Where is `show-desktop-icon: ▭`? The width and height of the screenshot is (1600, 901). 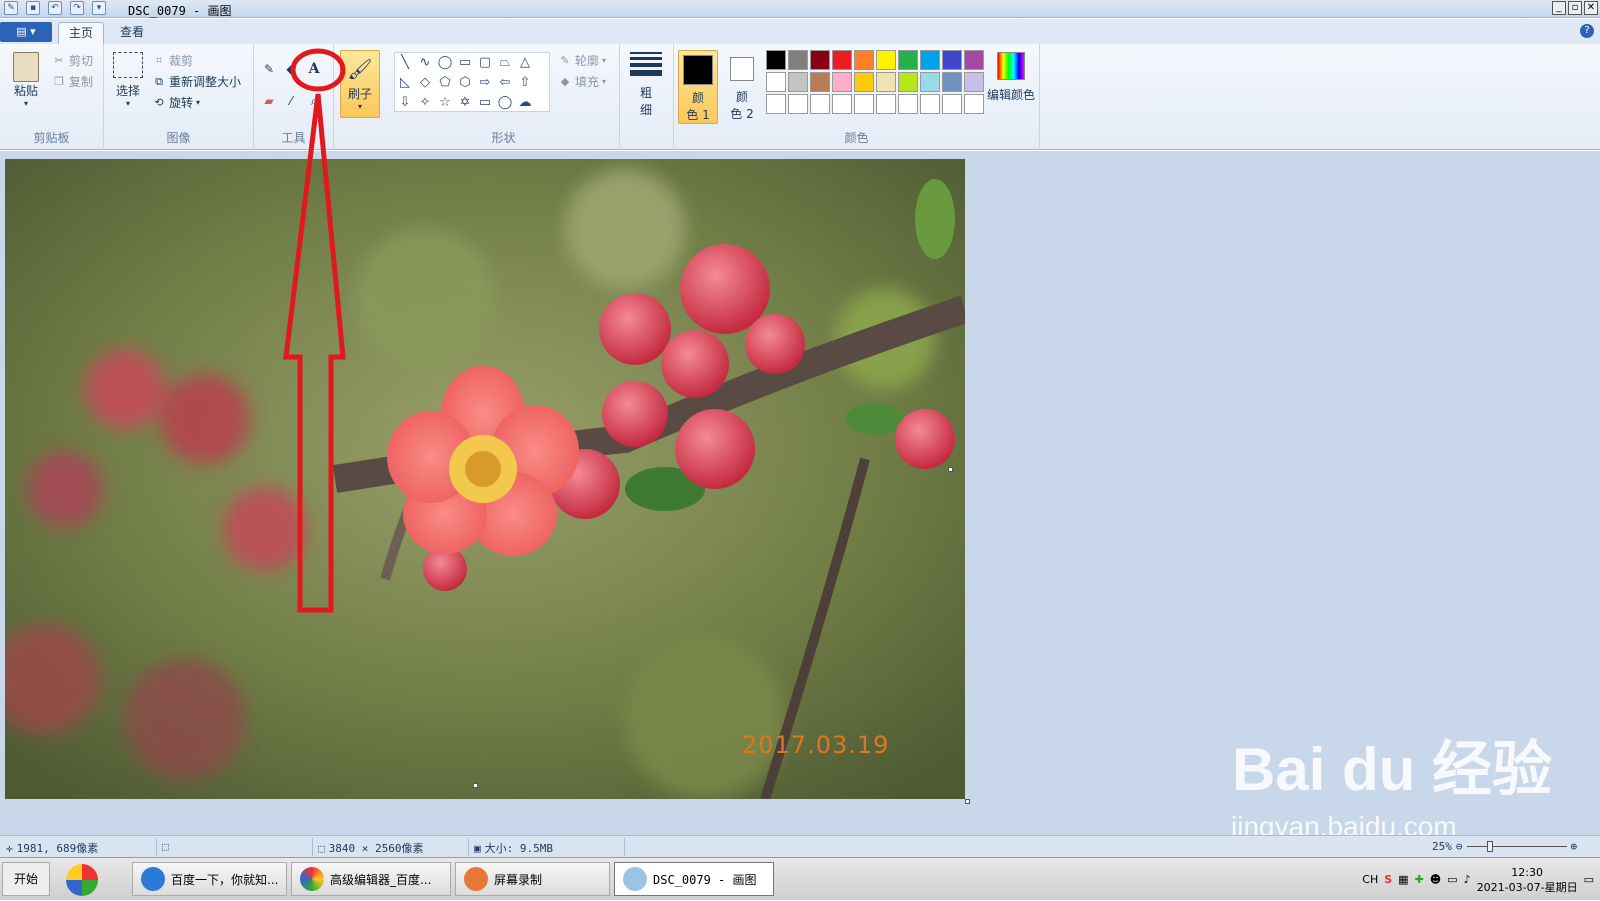
show-desktop-icon: ▭ is located at coordinates (1589, 879).